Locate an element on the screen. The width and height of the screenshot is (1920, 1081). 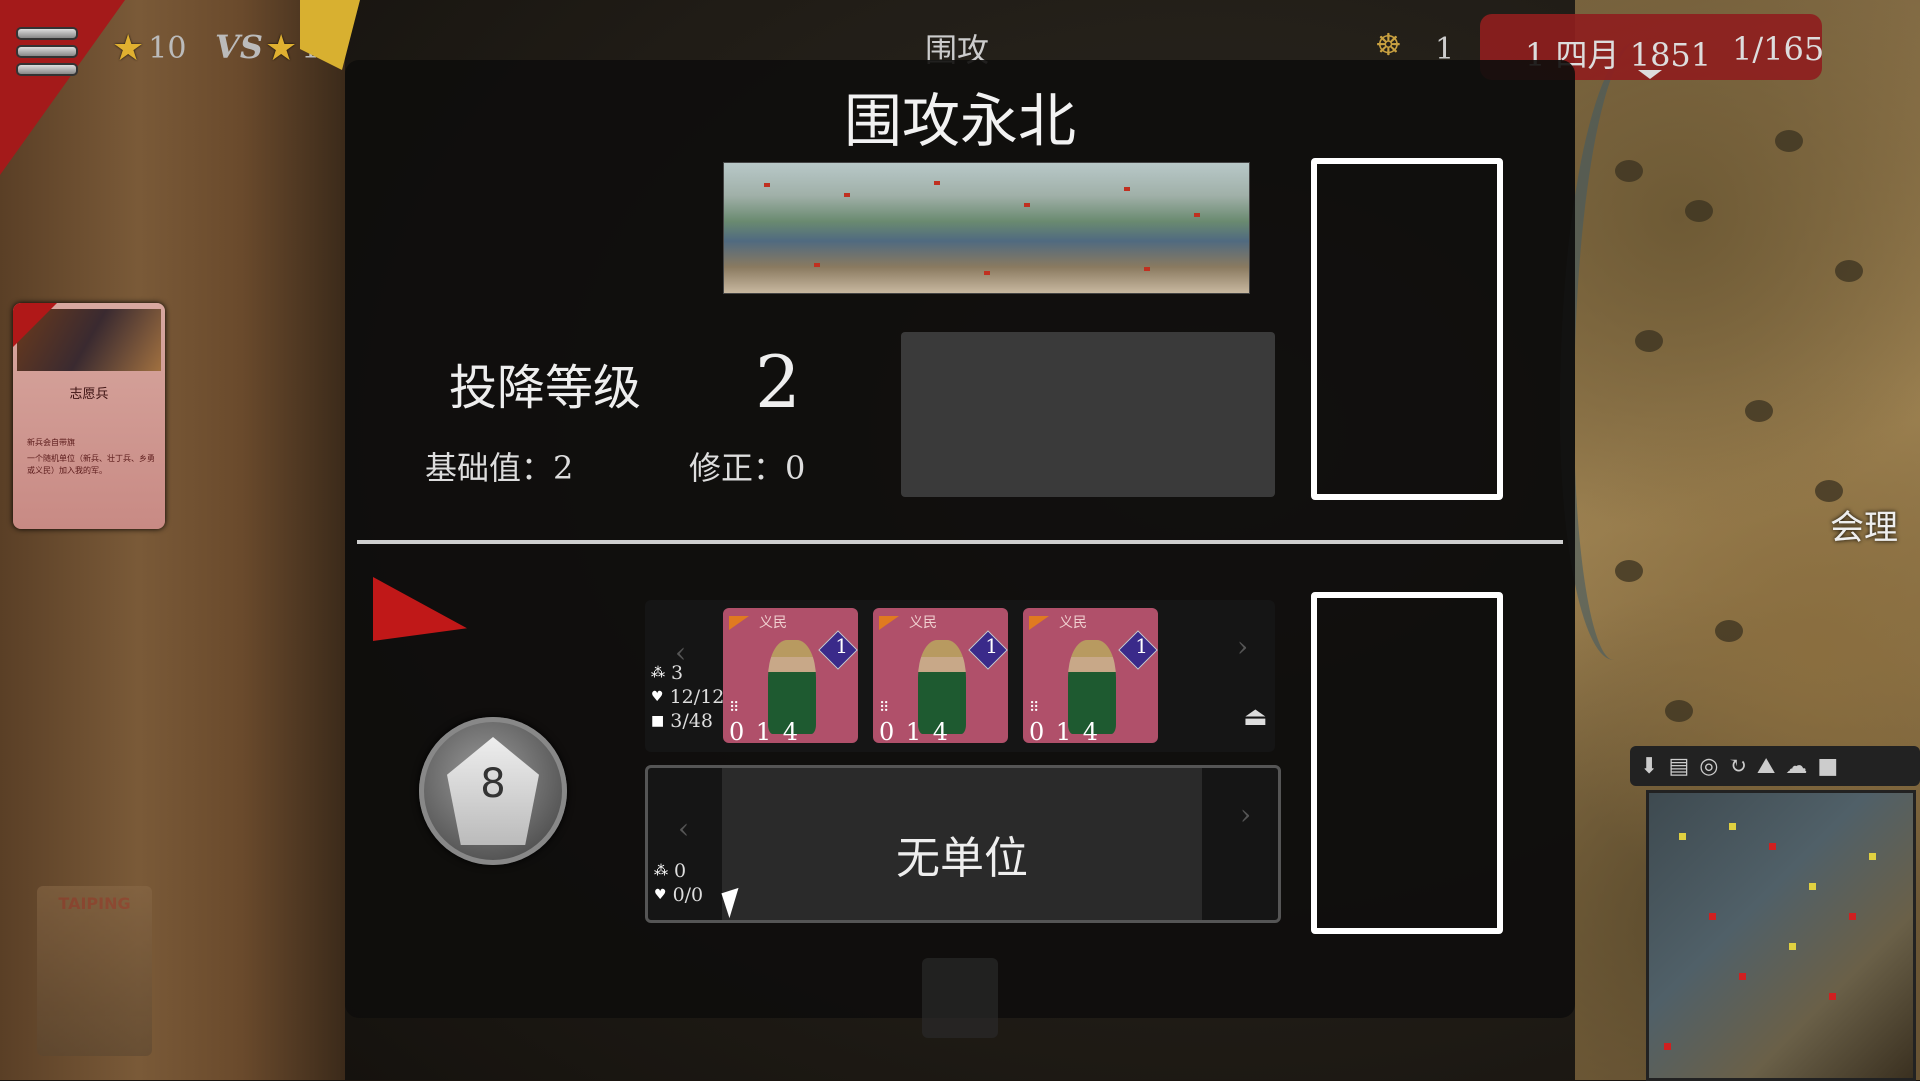
surrender-level-label: 投降等级 is located at coordinates (545, 388).